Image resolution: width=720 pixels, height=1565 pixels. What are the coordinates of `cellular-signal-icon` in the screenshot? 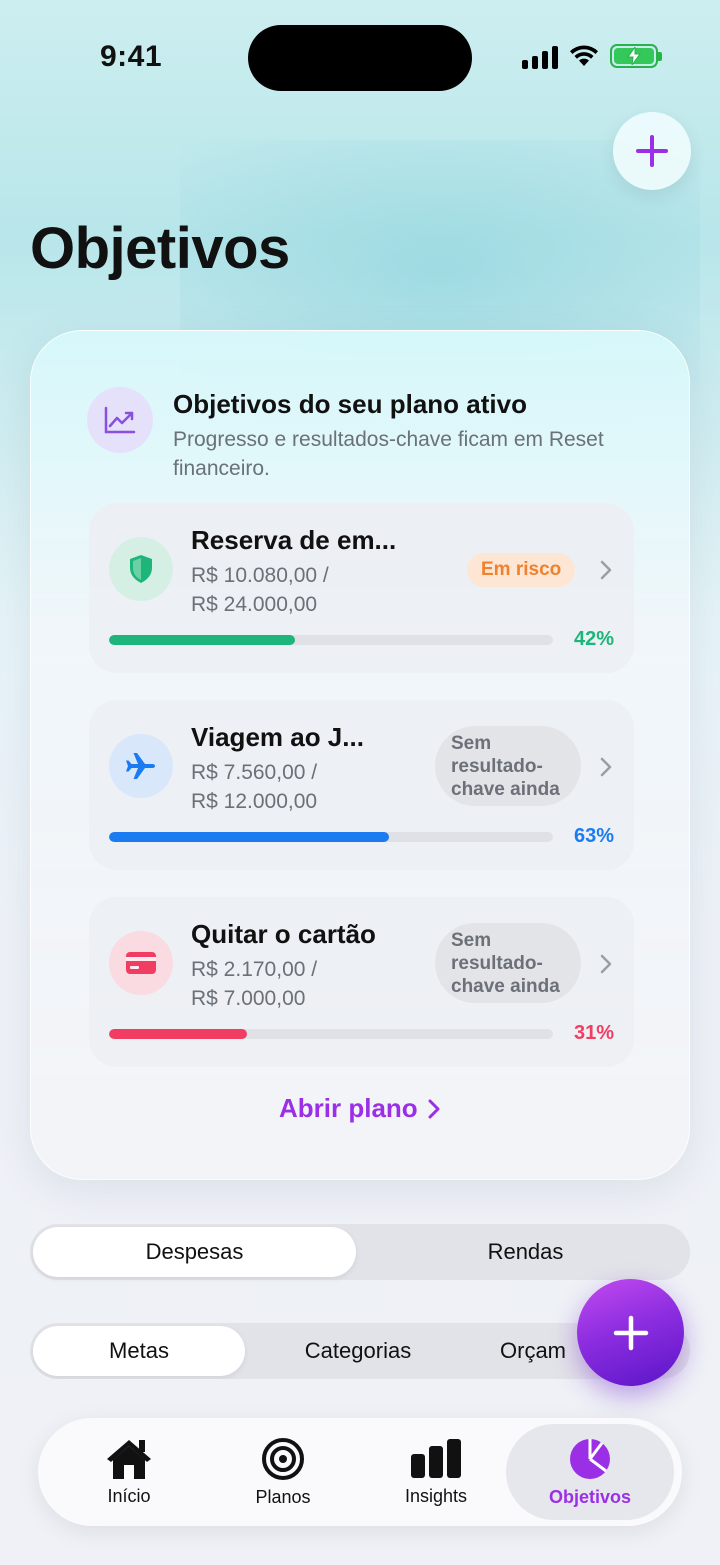 It's located at (540, 56).